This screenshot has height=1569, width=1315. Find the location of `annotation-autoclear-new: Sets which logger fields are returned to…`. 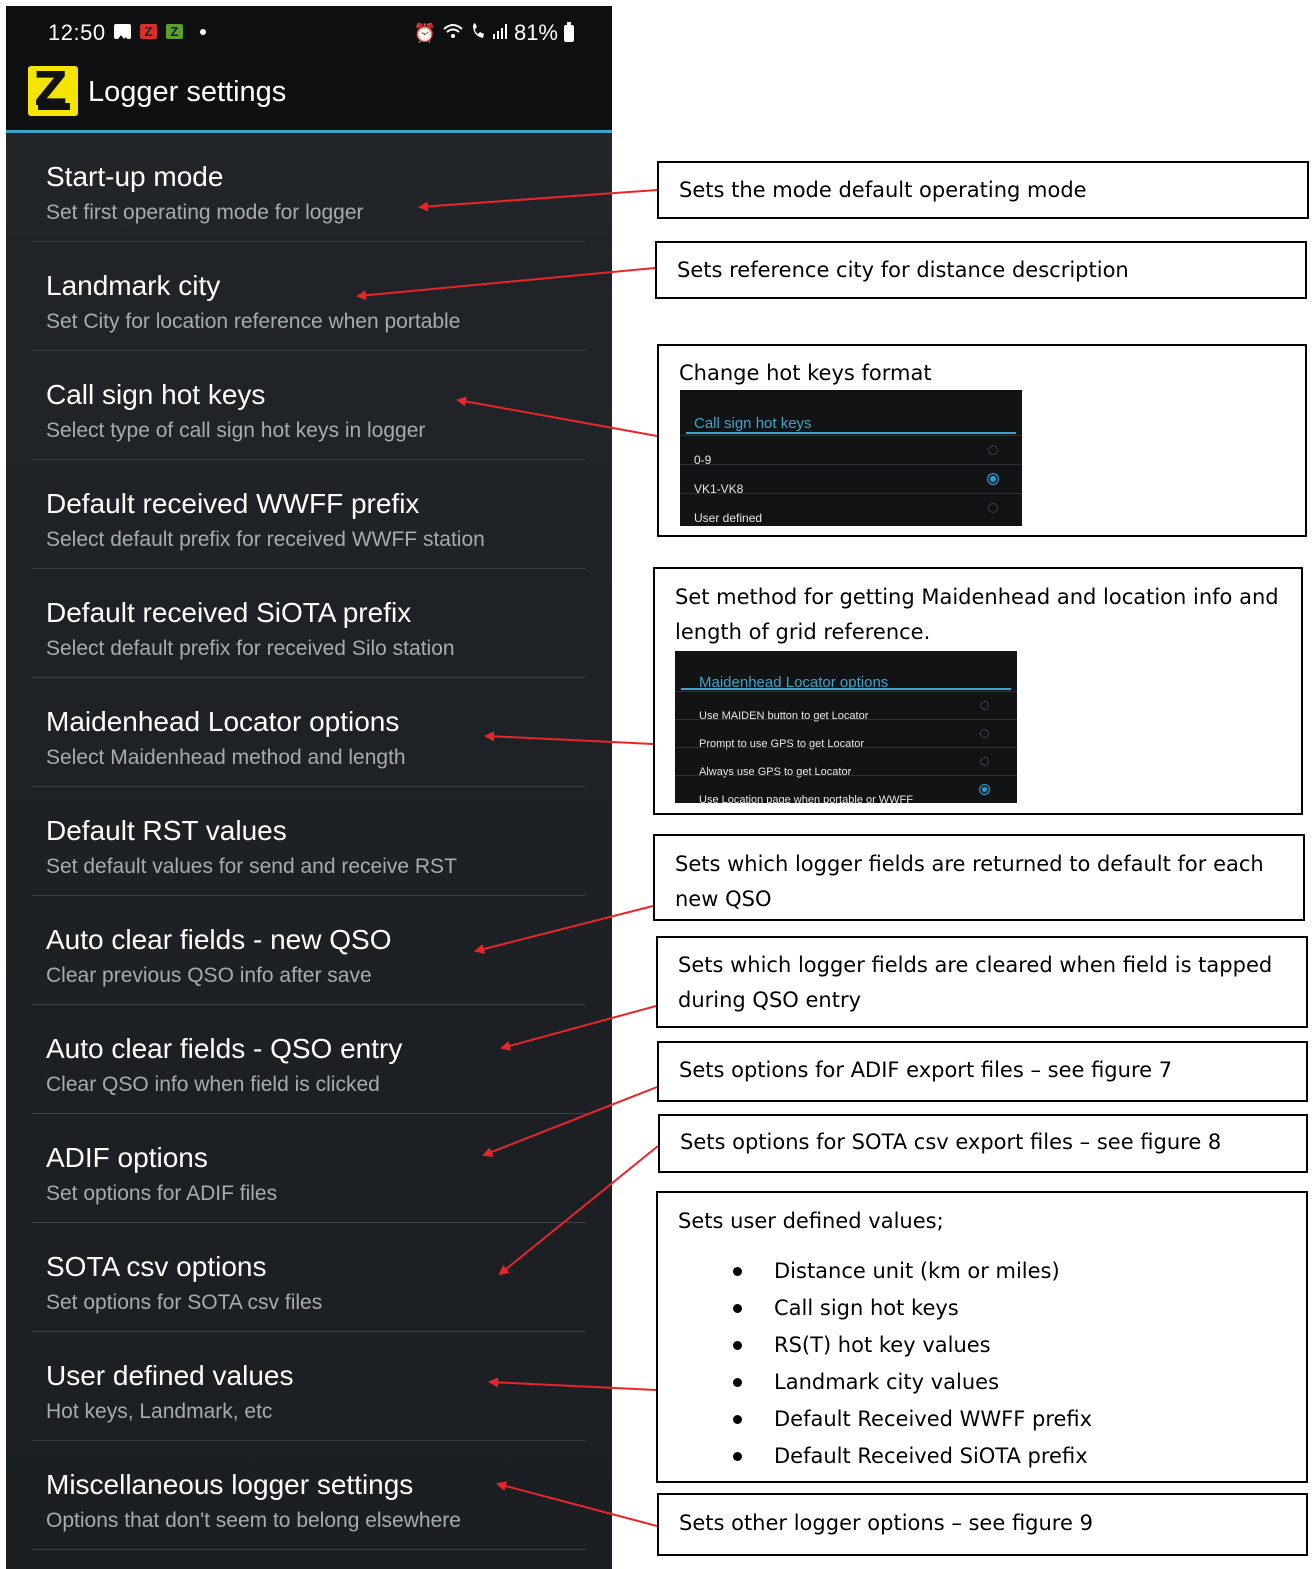

annotation-autoclear-new: Sets which logger fields are returned to… is located at coordinates (979, 877).